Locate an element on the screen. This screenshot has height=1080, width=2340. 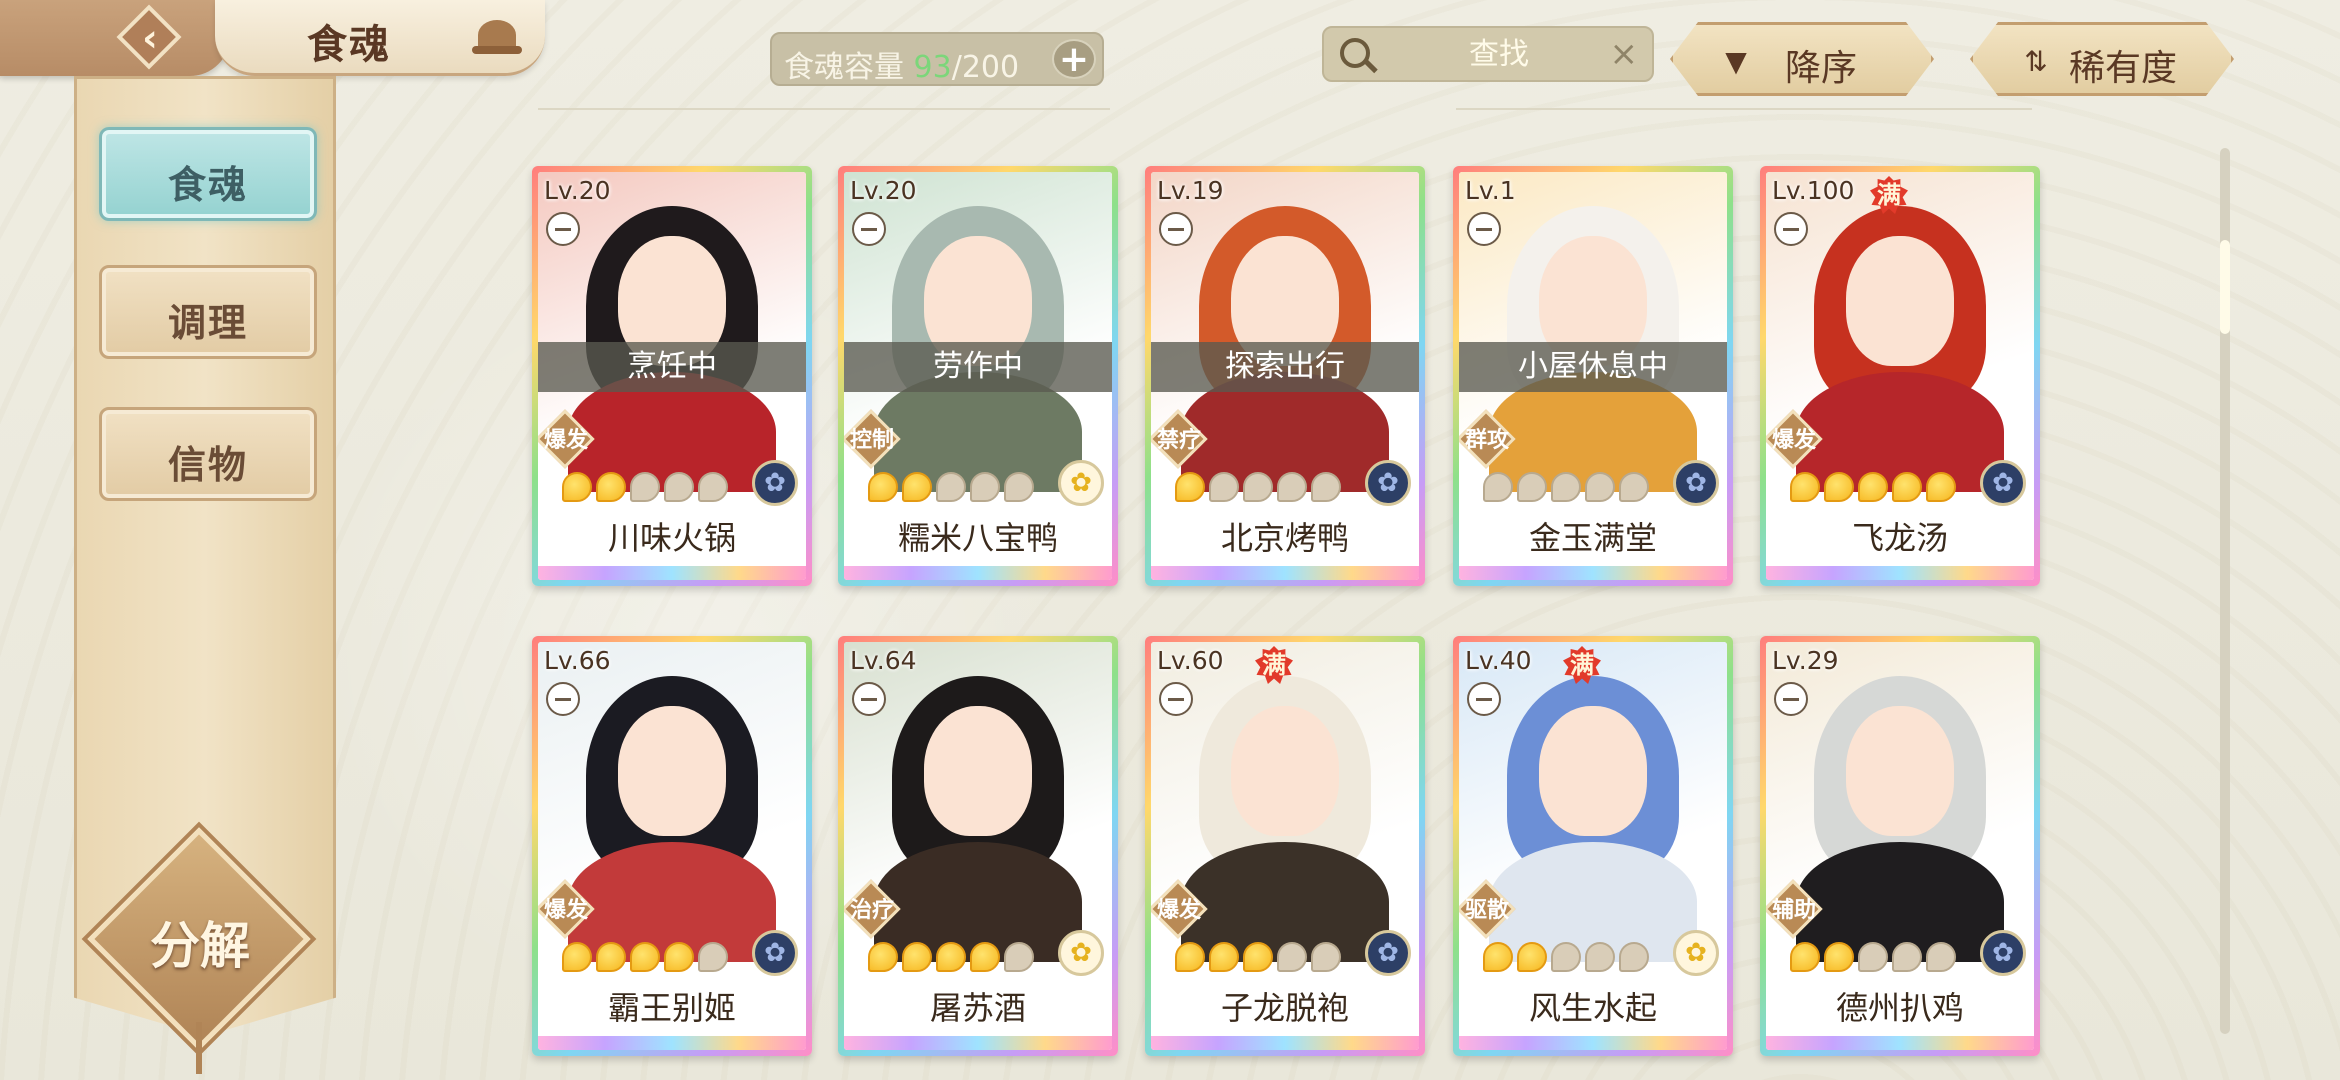
scrollbar-thumb is located at coordinates (2225, 287).